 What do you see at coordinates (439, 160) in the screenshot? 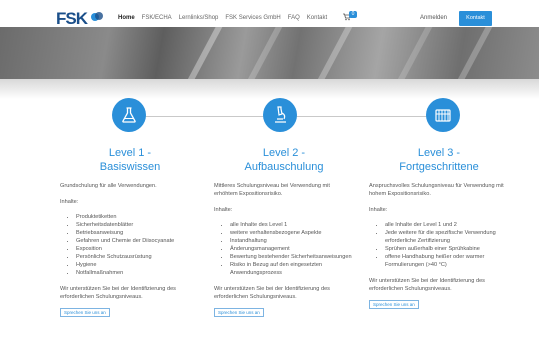
I see `level-3-title: Level 3 - Fortgeschrittene` at bounding box center [439, 160].